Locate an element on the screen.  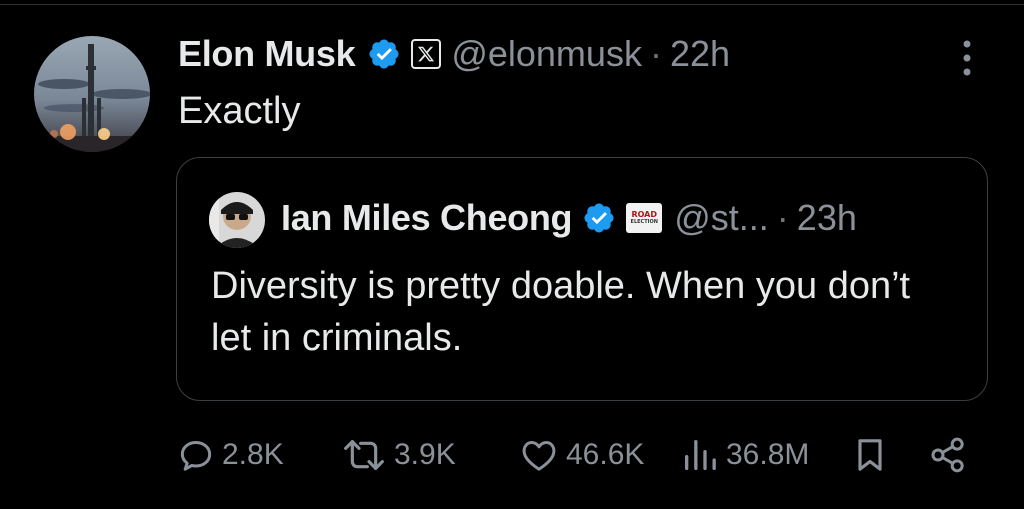
reply-button: 2.8K is located at coordinates (230, 455).